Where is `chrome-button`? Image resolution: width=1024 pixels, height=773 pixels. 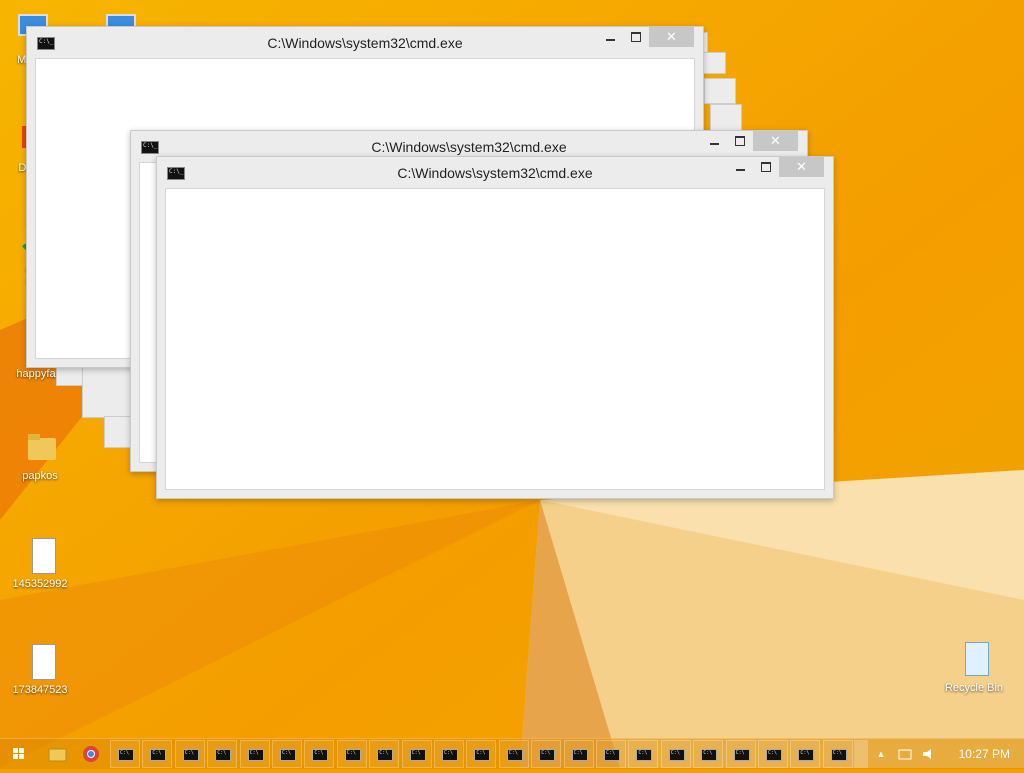
chrome-button is located at coordinates (91, 754).